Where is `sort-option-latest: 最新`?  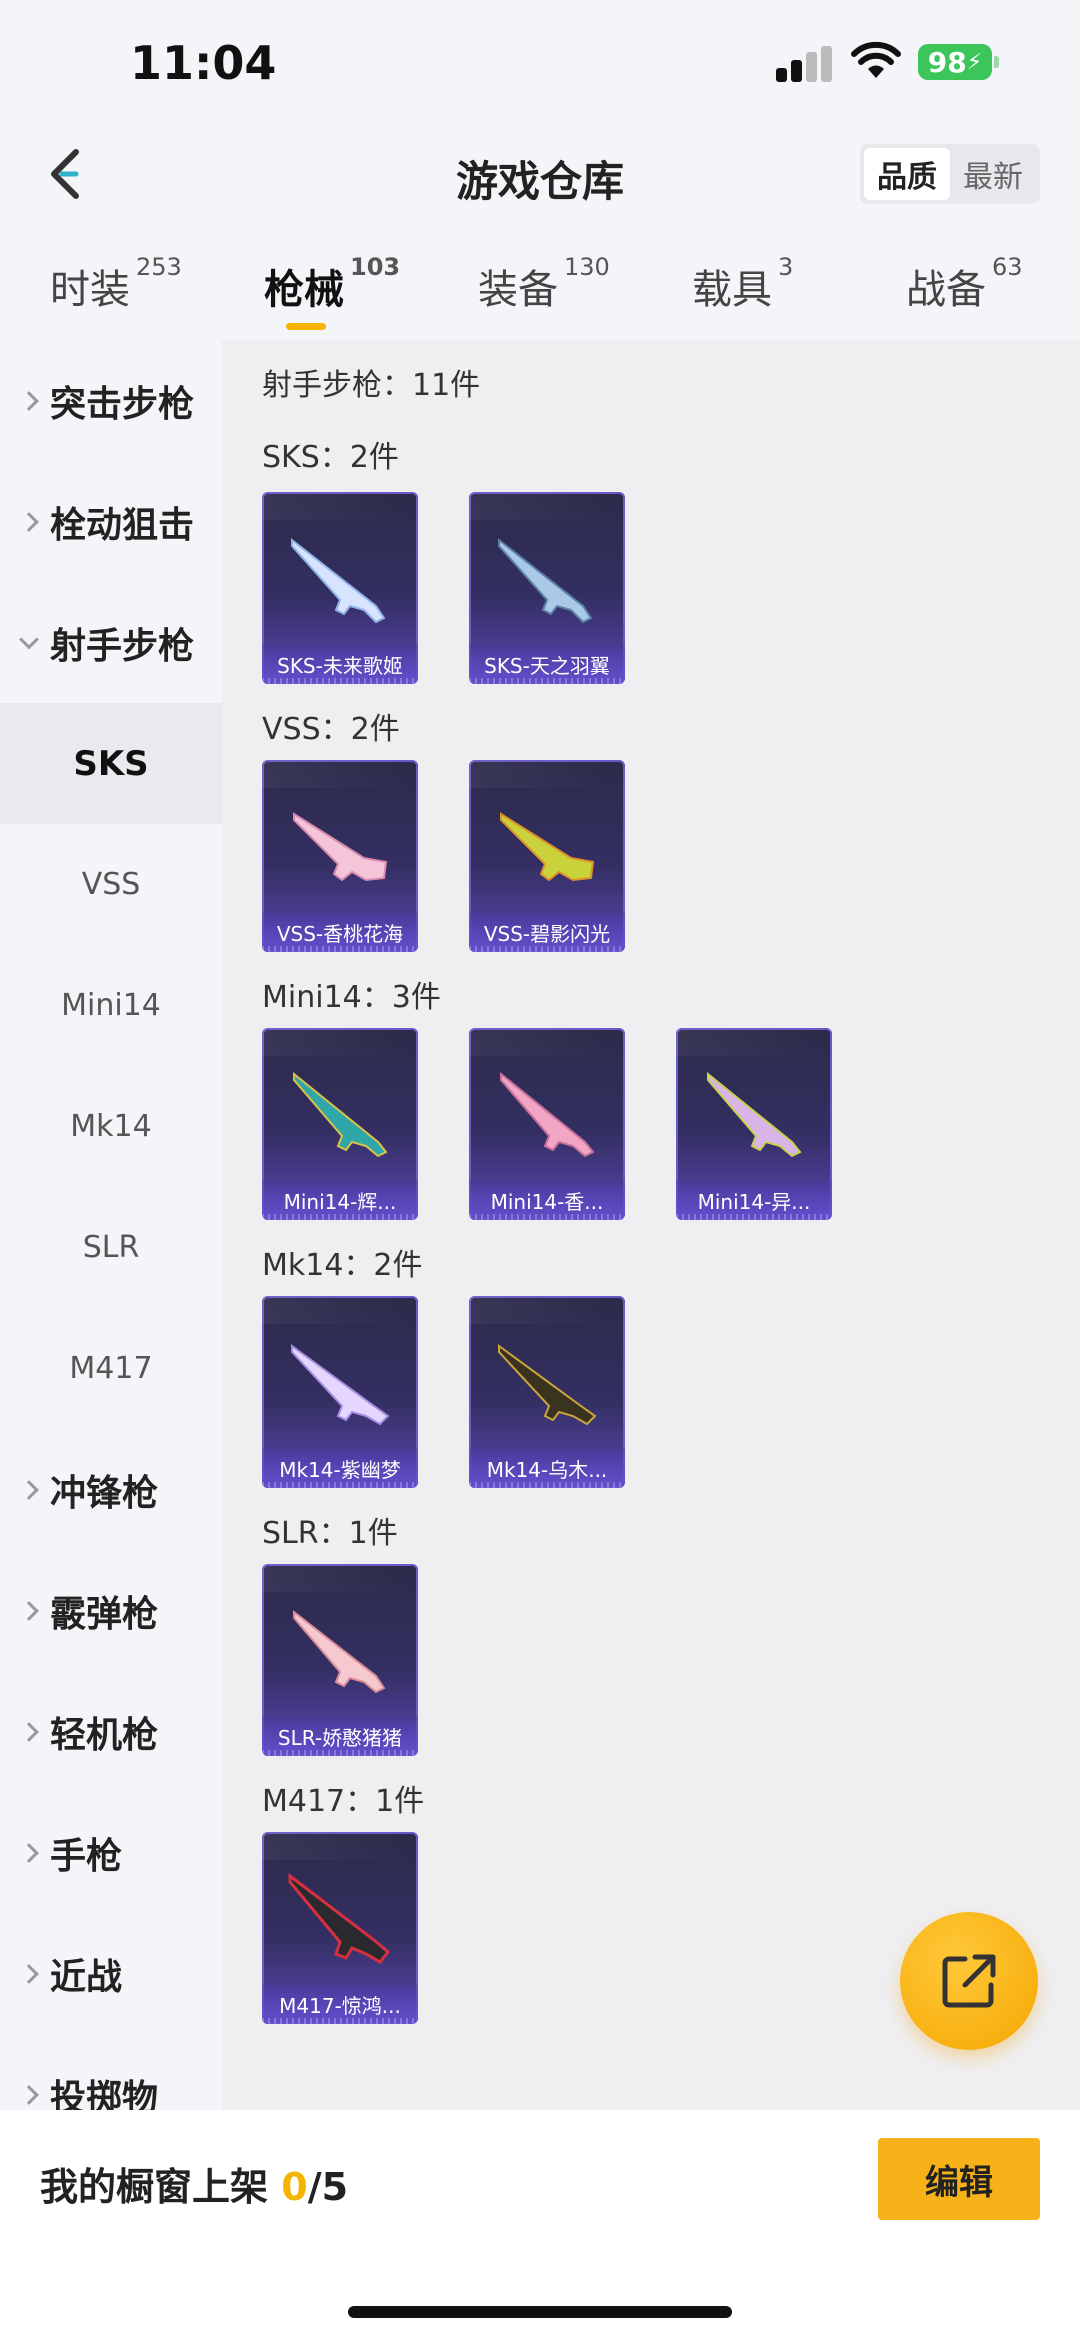 sort-option-latest: 最新 is located at coordinates (993, 174).